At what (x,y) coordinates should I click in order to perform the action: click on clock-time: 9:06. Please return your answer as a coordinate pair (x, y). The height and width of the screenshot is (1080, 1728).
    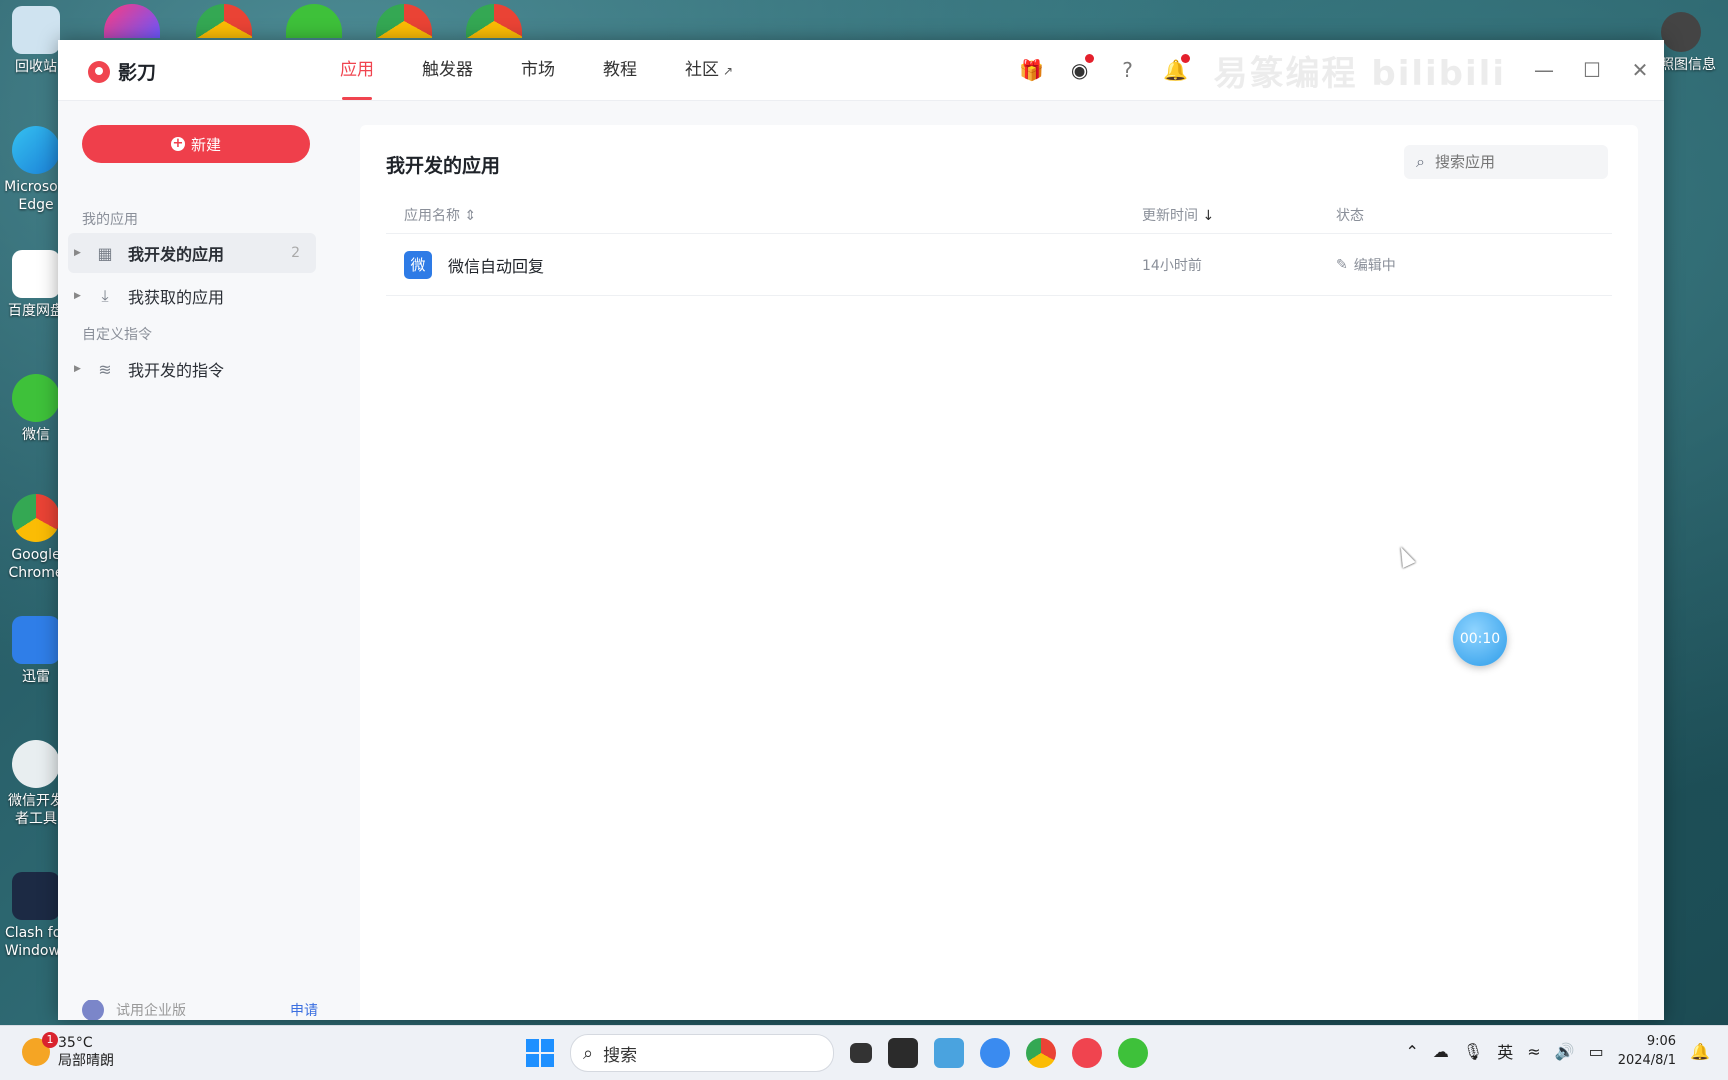
    Looking at the image, I should click on (1661, 1041).